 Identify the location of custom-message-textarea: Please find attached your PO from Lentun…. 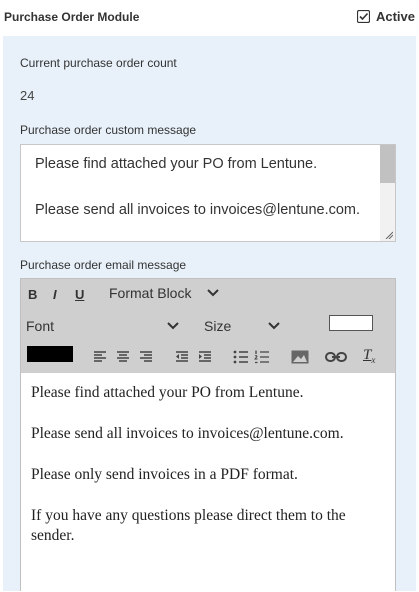
(208, 193).